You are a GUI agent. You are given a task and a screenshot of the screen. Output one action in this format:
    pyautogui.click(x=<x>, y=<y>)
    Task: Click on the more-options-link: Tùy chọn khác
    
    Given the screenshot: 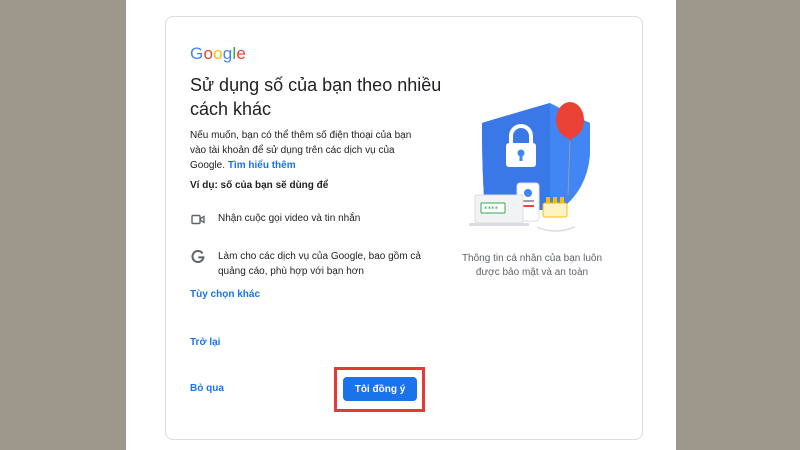 What is the action you would take?
    pyautogui.click(x=225, y=294)
    